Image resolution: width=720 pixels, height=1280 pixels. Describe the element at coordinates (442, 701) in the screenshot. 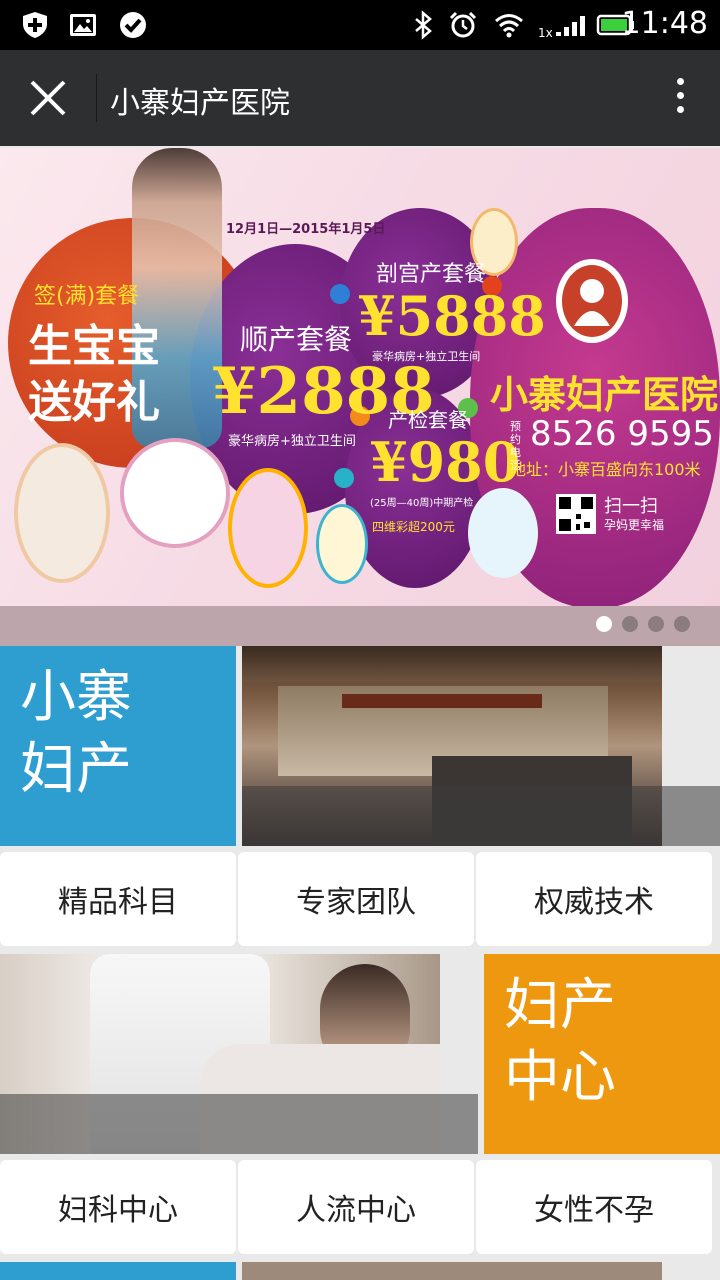

I see `lobby-led-sign` at that location.